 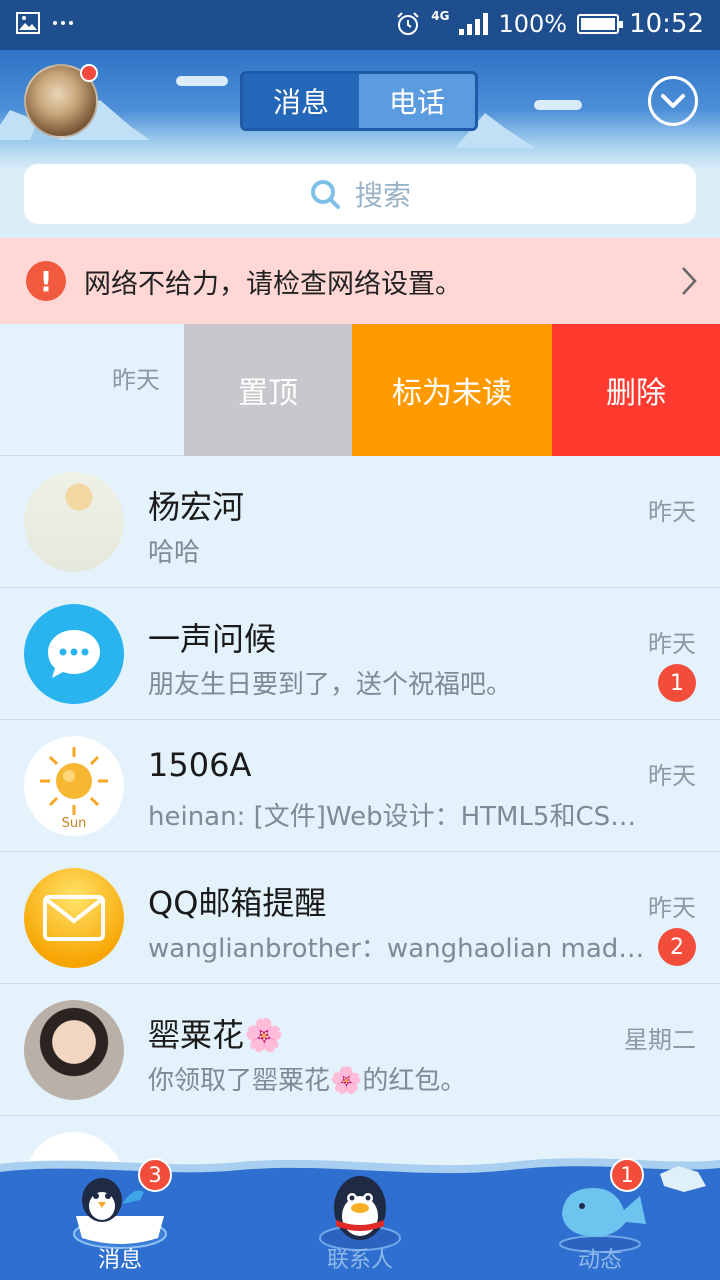 I want to click on conversation-message: 你领取了罂粟花🌸的红包。, so click(x=307, y=1081).